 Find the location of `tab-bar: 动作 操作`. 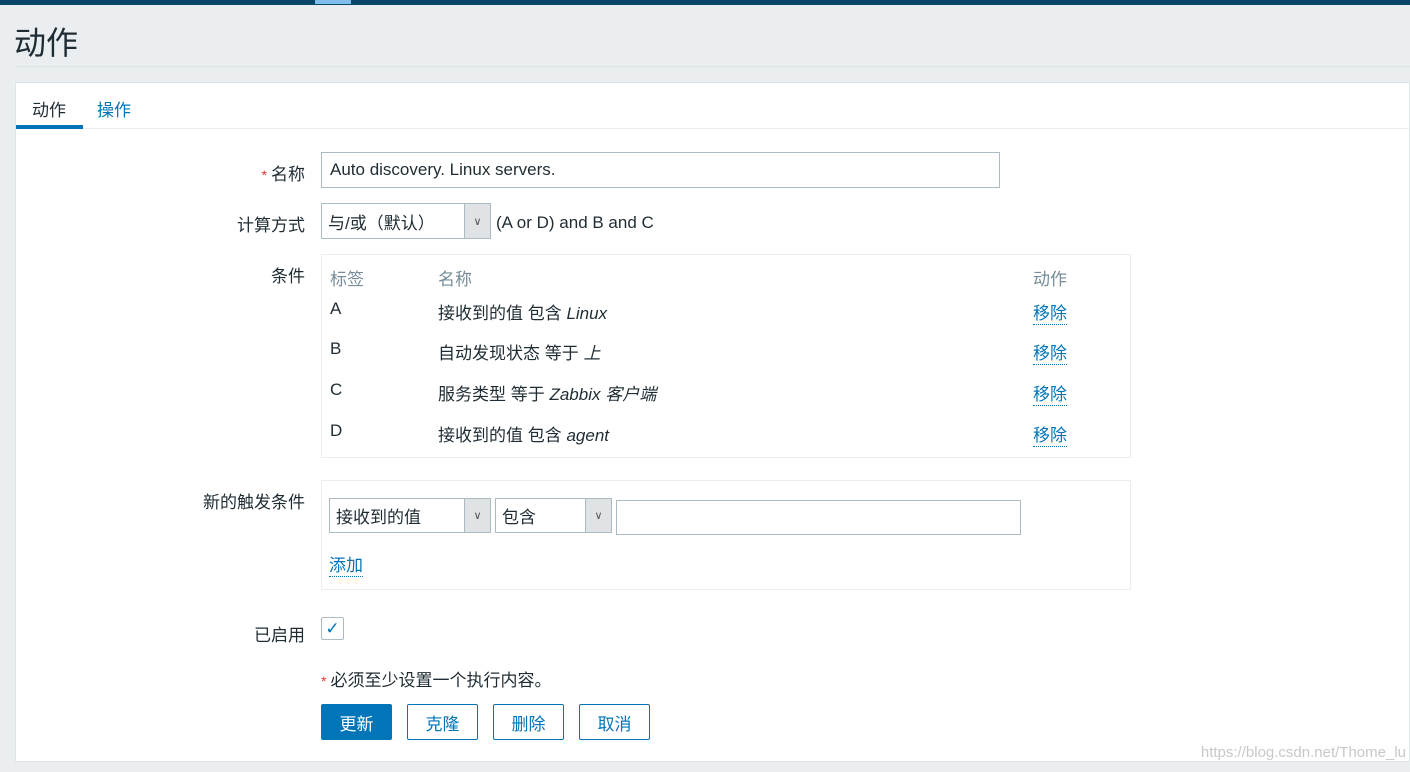

tab-bar: 动作 操作 is located at coordinates (712, 106).